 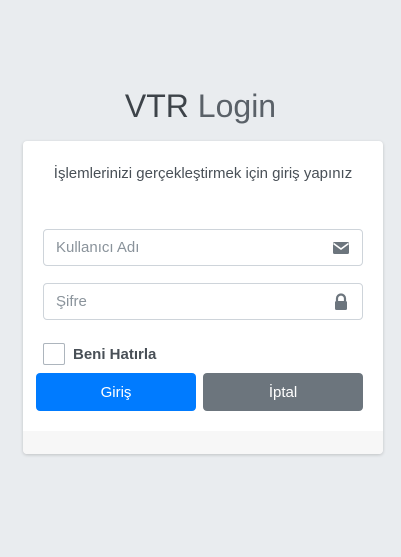 I want to click on cancel-button: İptal, so click(x=283, y=392).